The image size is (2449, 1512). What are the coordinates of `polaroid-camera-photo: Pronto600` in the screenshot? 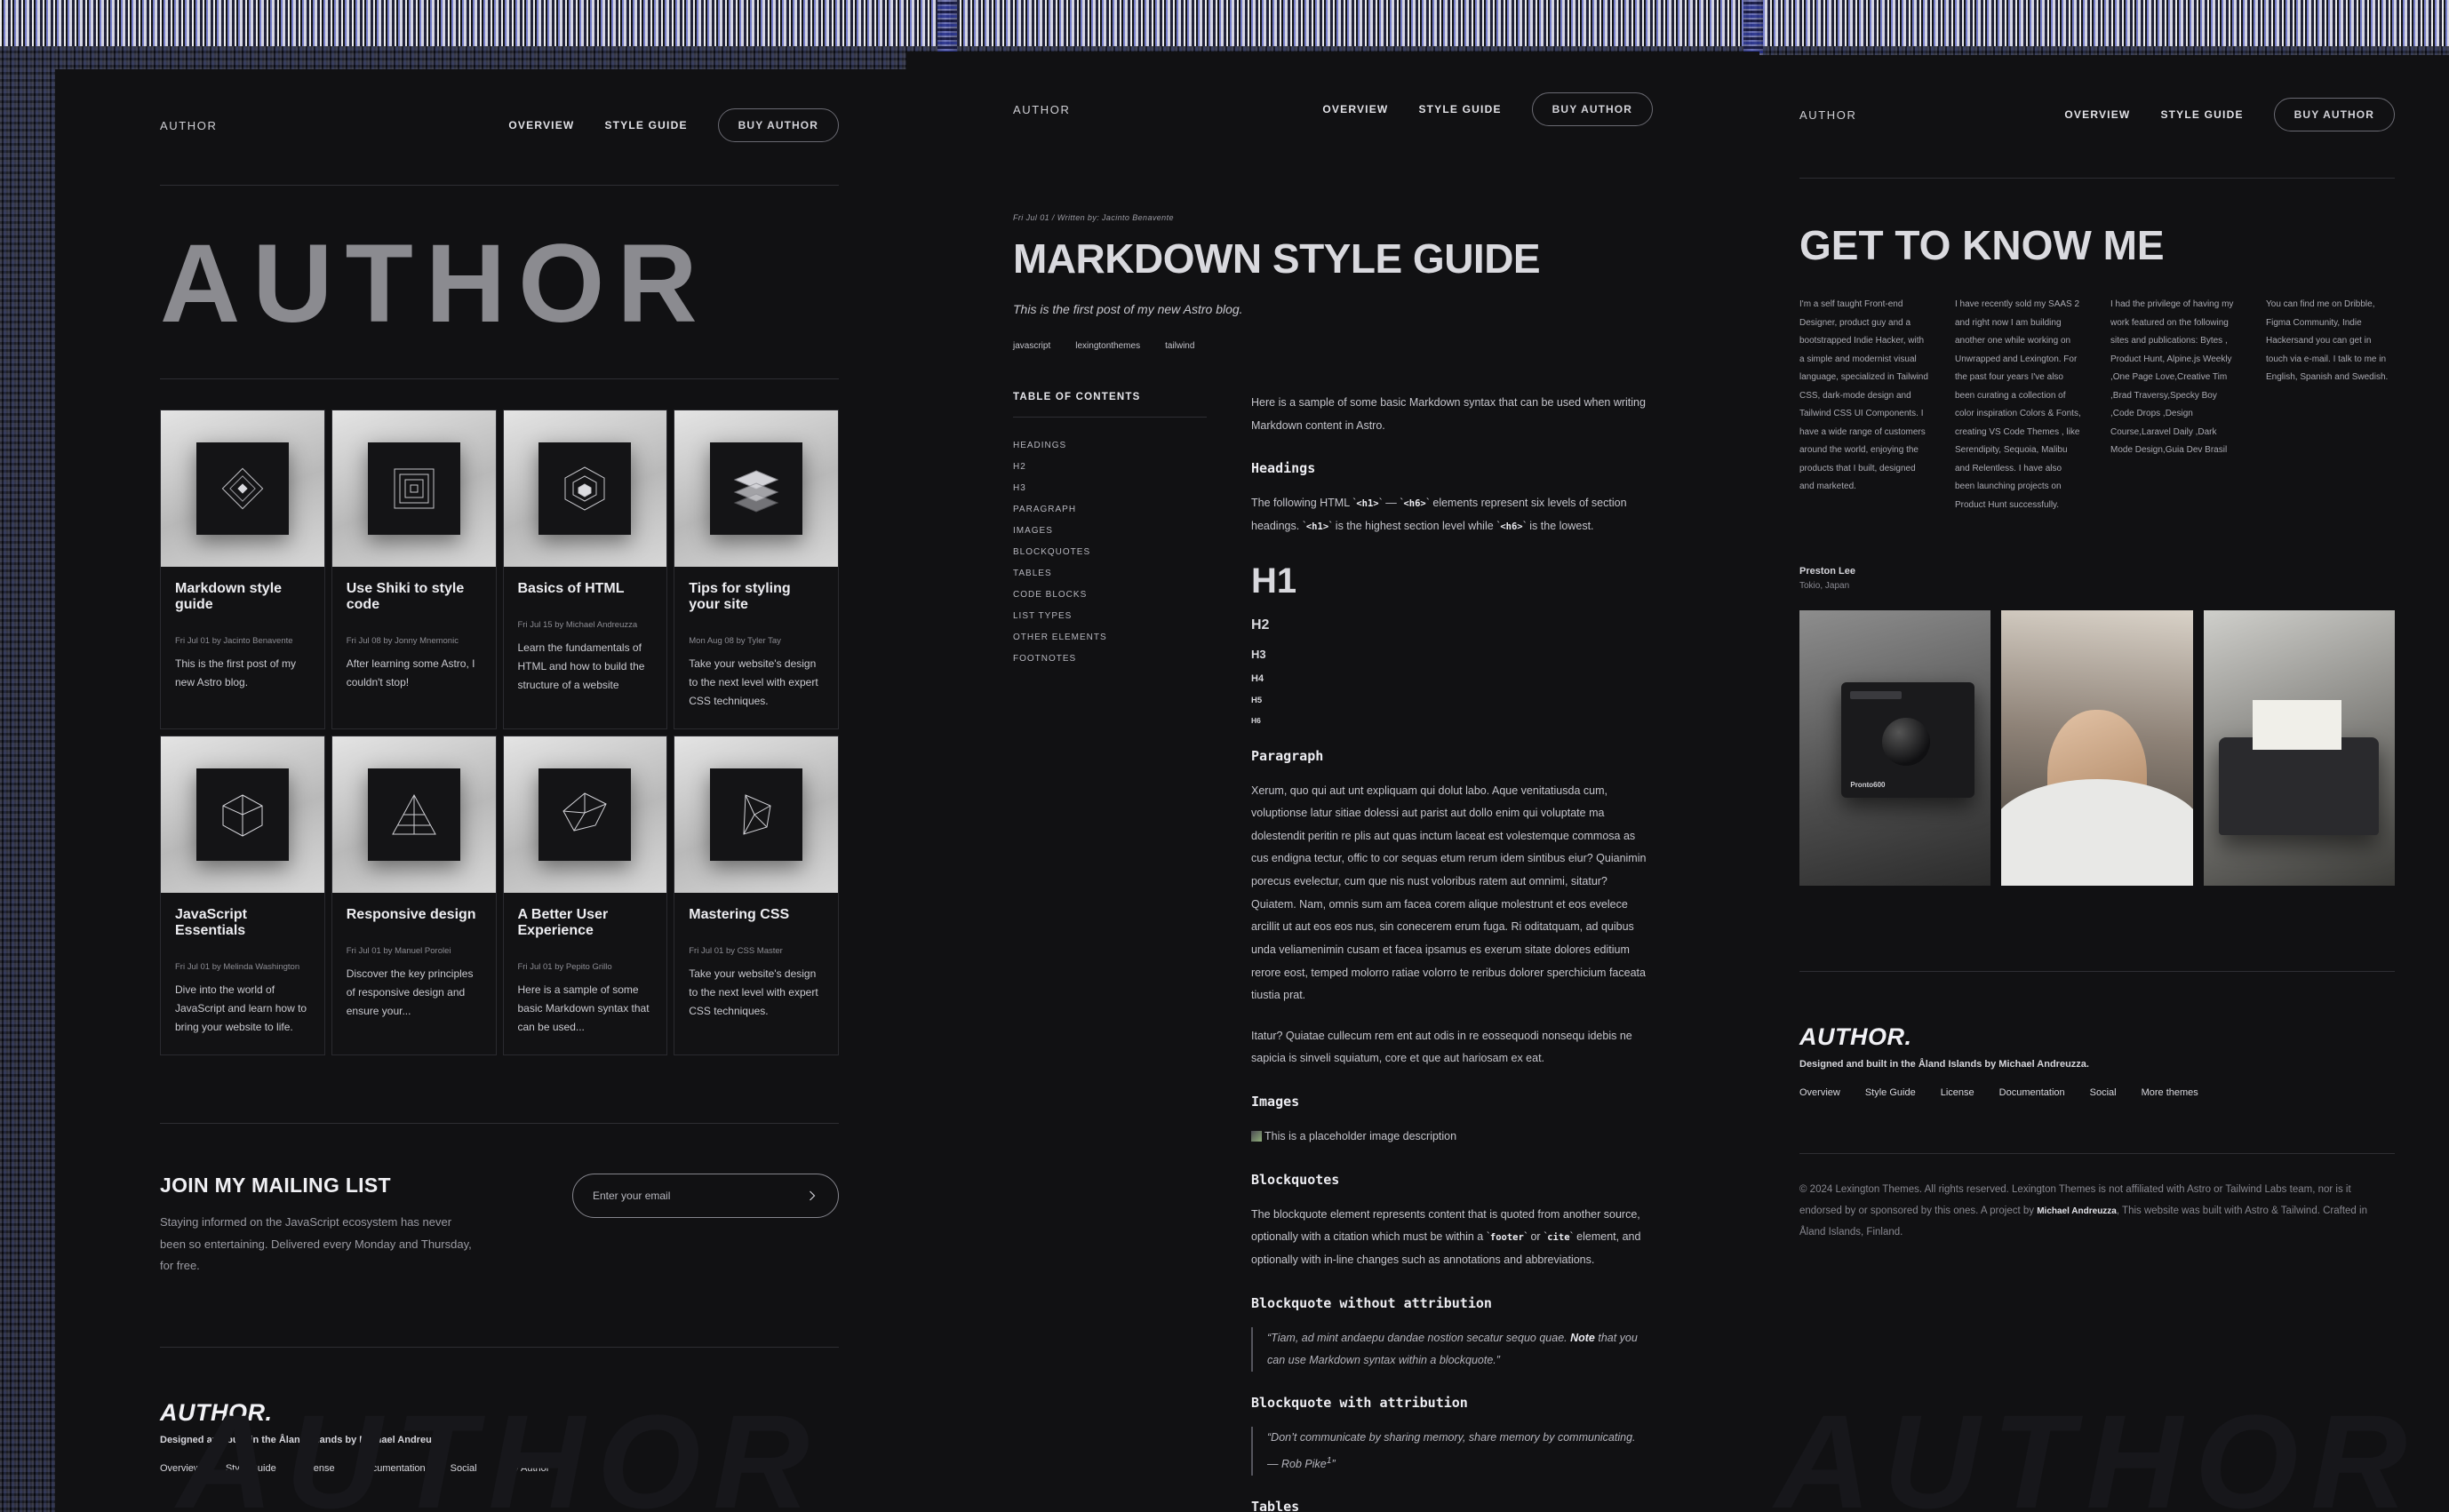 It's located at (1895, 748).